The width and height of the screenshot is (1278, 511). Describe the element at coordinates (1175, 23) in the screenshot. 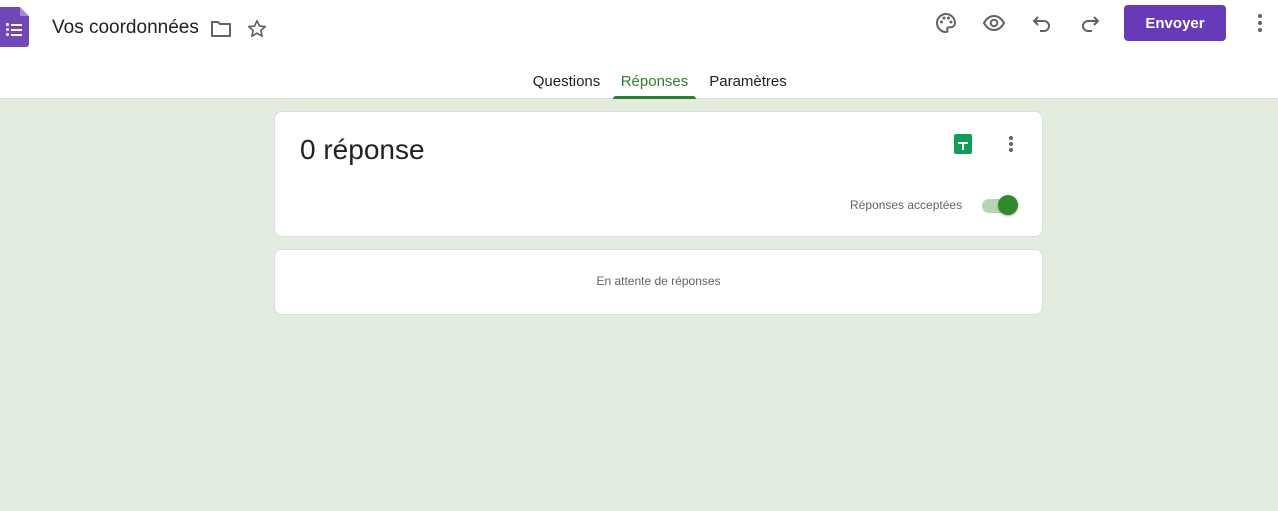

I see `send-button: Envoyer` at that location.